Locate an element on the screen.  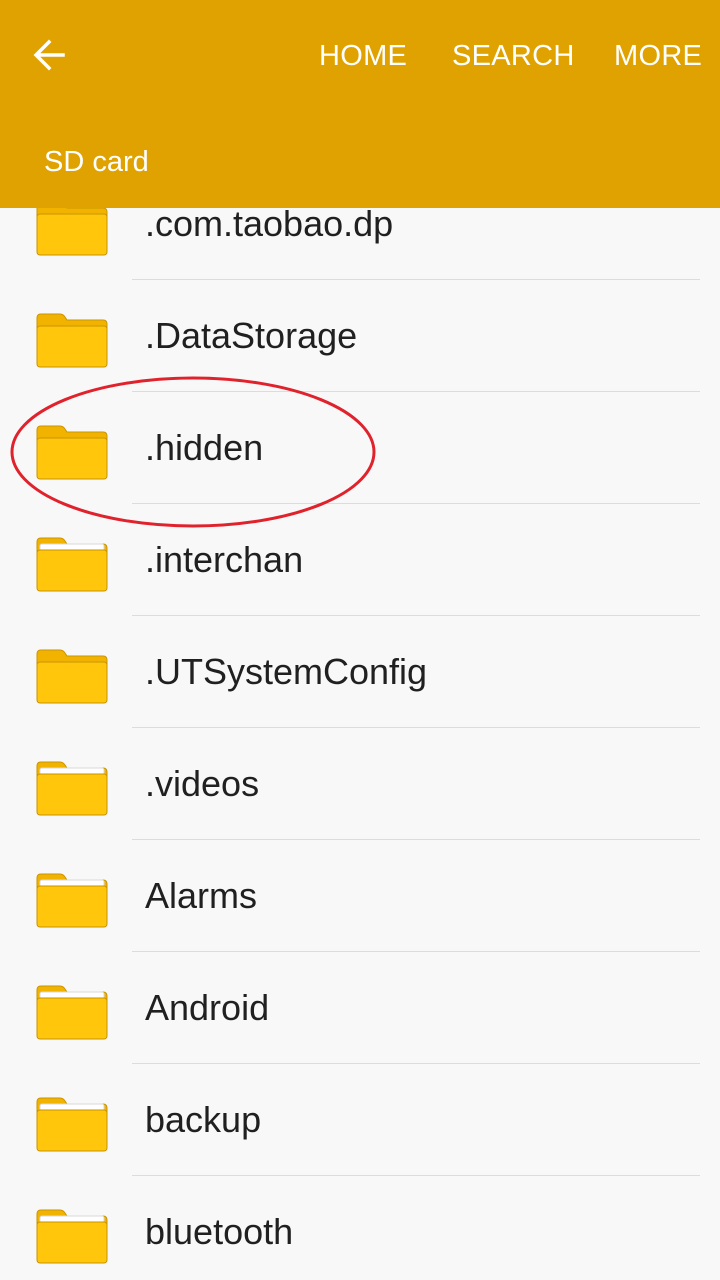
folder-row: .videos is located at coordinates (360, 784).